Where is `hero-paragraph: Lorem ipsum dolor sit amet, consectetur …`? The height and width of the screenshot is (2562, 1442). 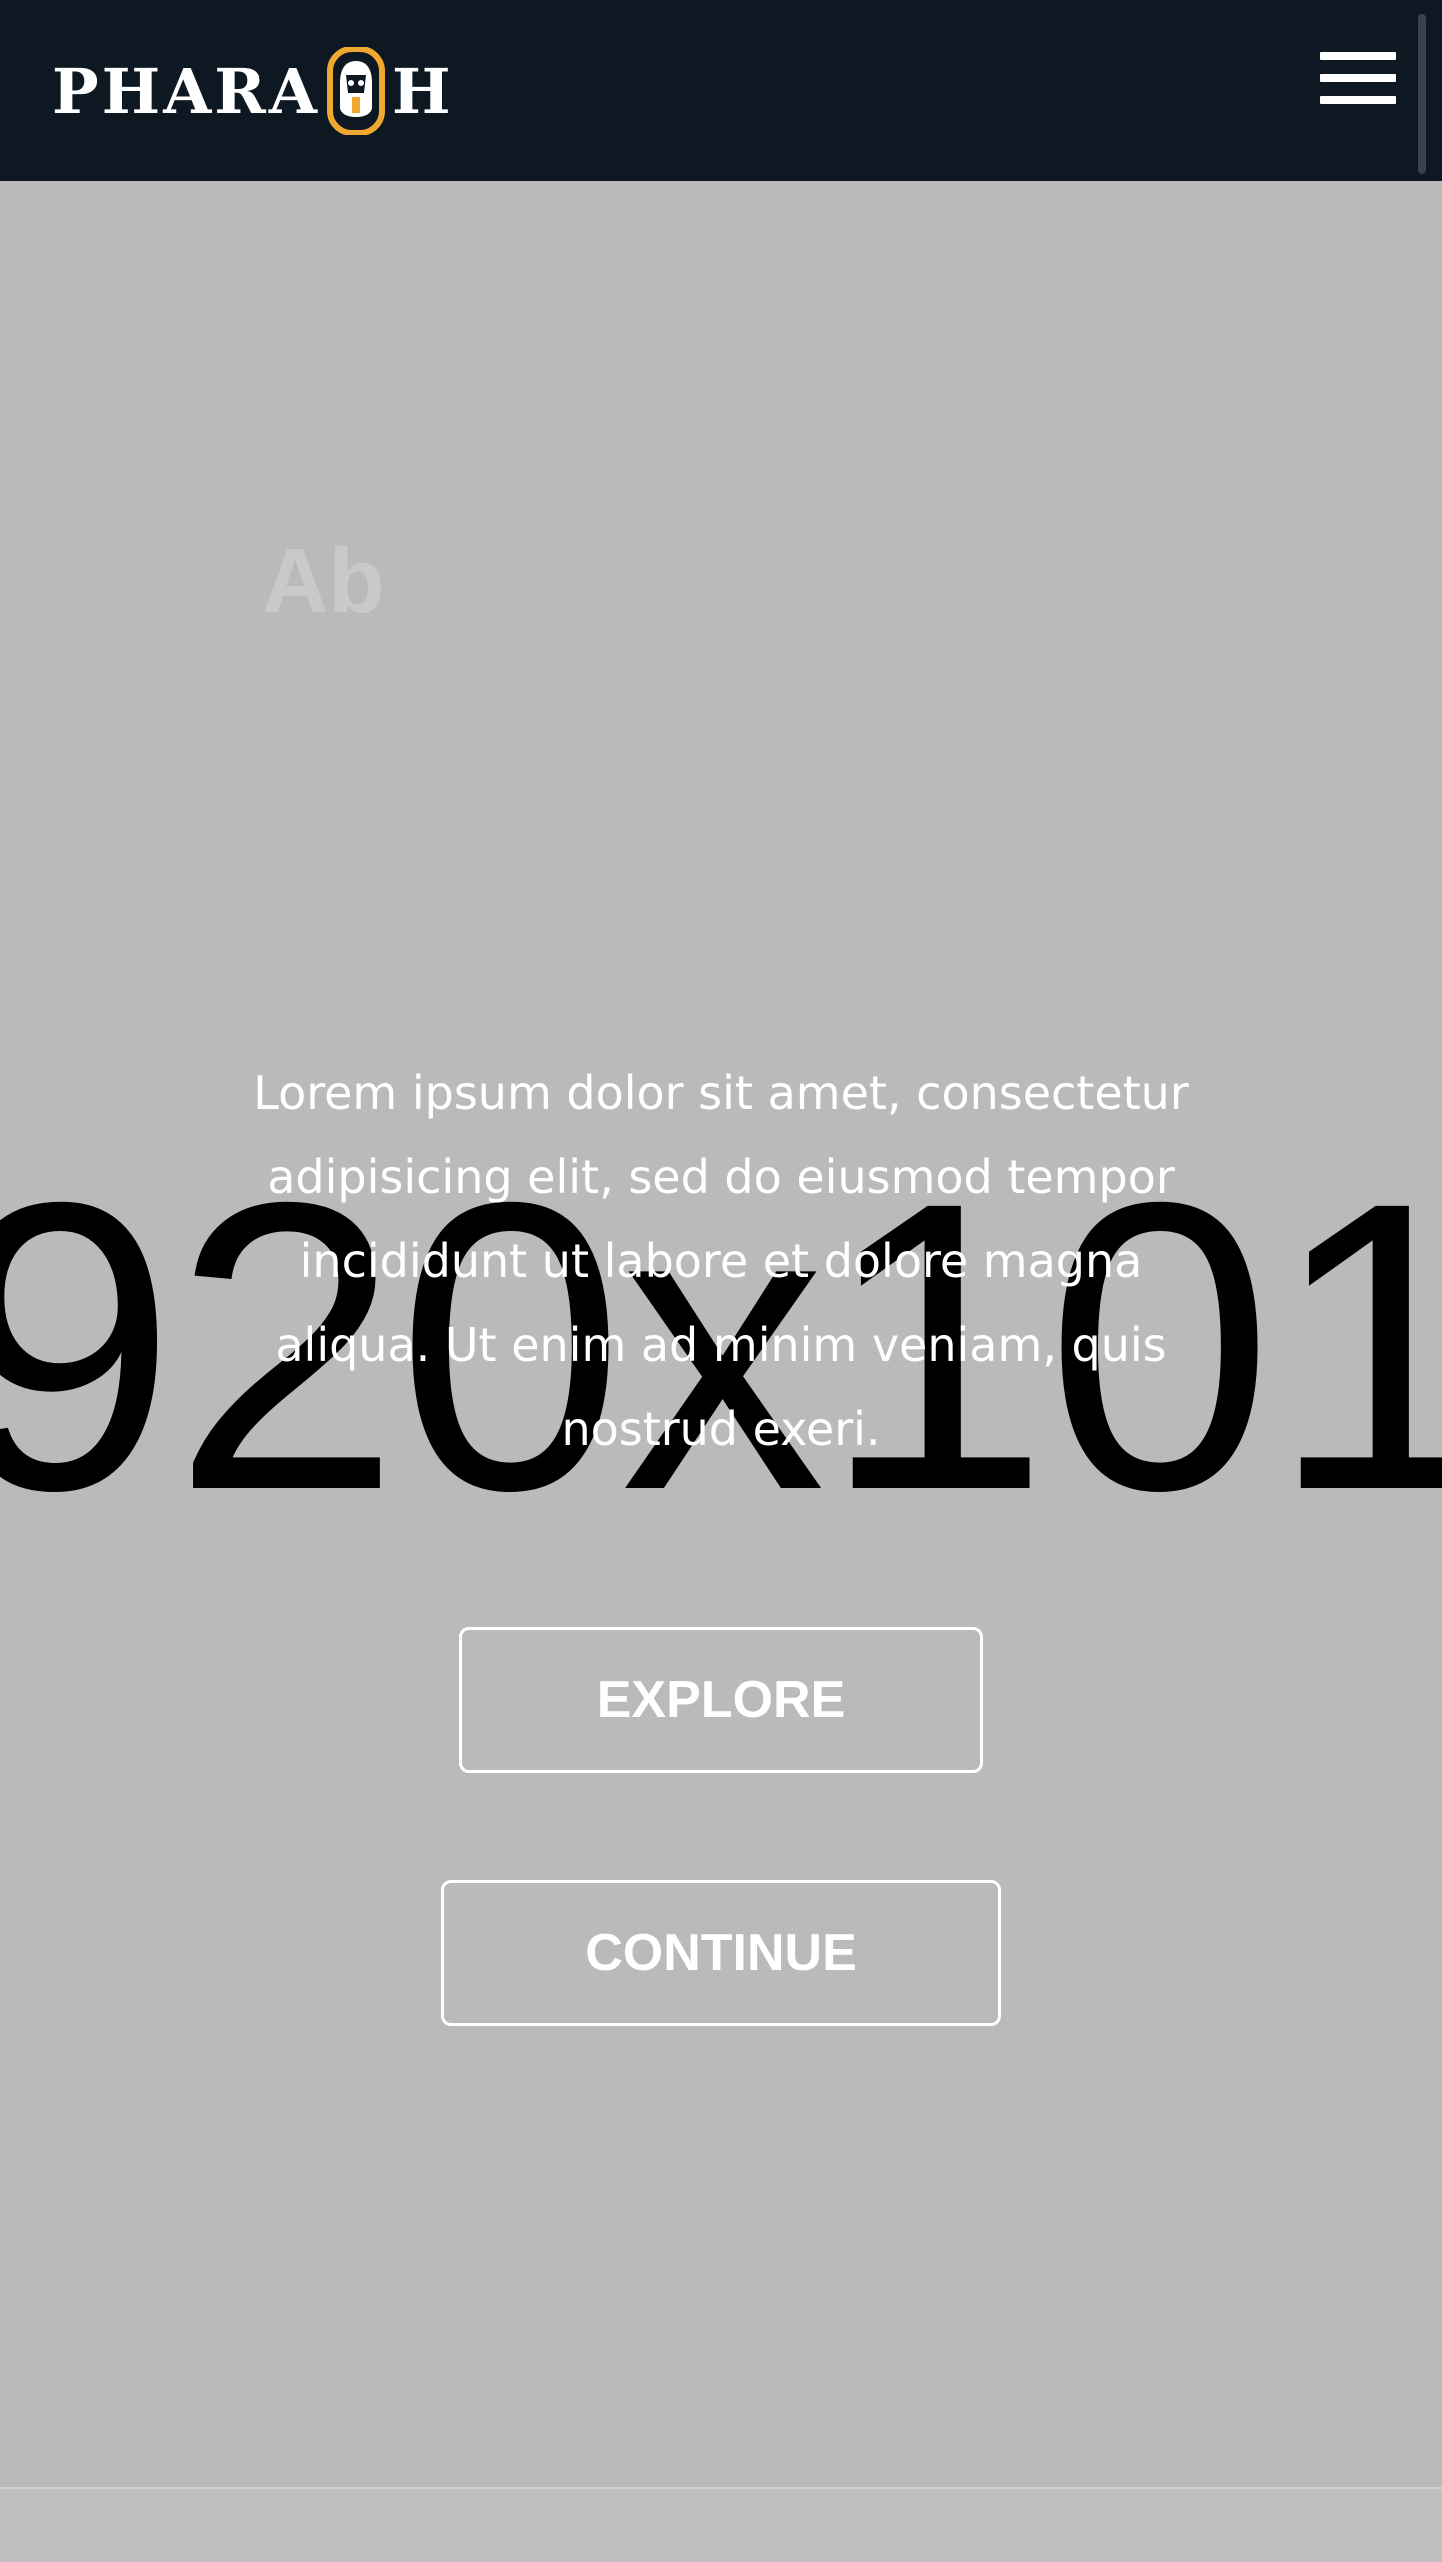 hero-paragraph: Lorem ipsum dolor sit amet, consectetur … is located at coordinates (721, 1261).